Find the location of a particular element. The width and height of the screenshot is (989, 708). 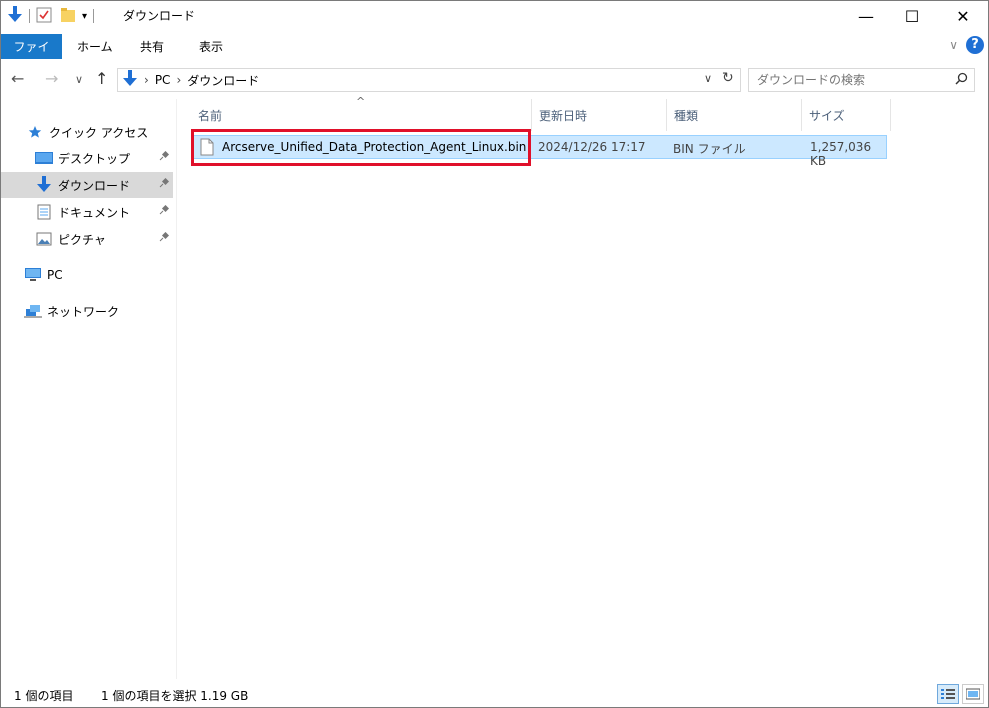

sidebar-item-pictures: ピクチャ is located at coordinates (87, 239).